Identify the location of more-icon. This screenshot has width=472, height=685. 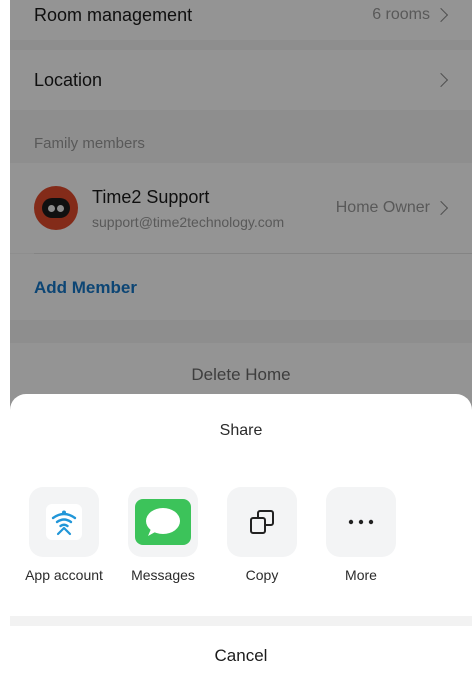
(361, 522).